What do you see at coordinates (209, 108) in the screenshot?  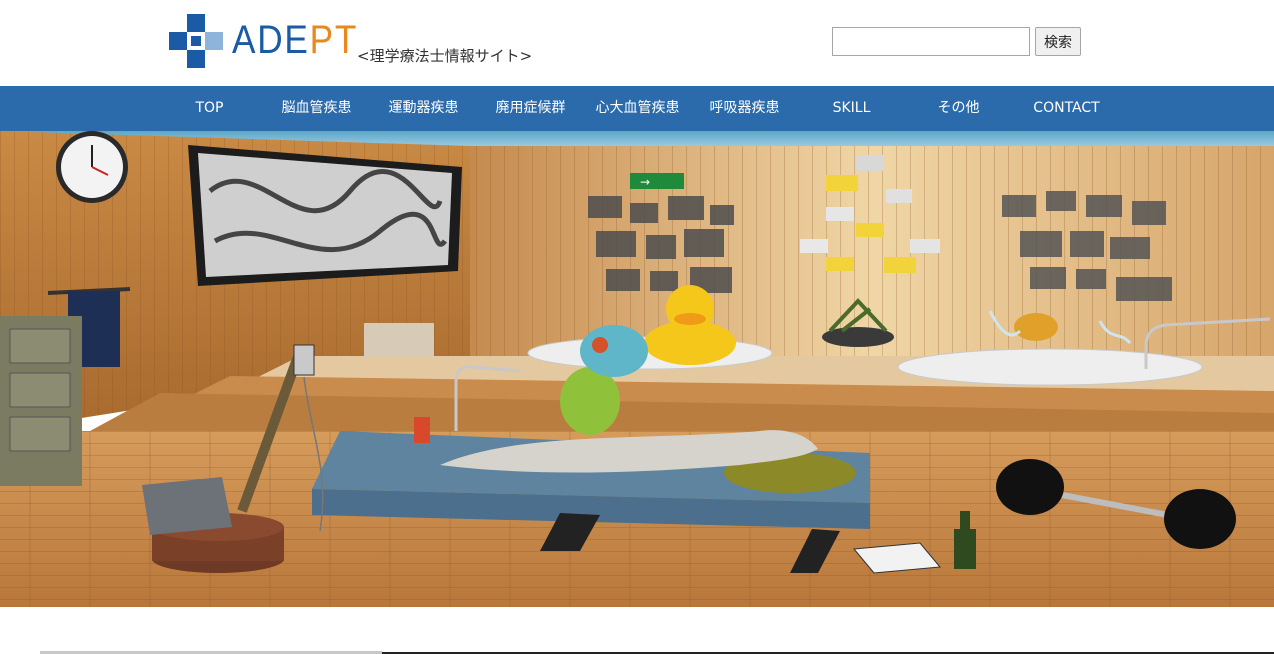 I see `nav-item-top: TOP` at bounding box center [209, 108].